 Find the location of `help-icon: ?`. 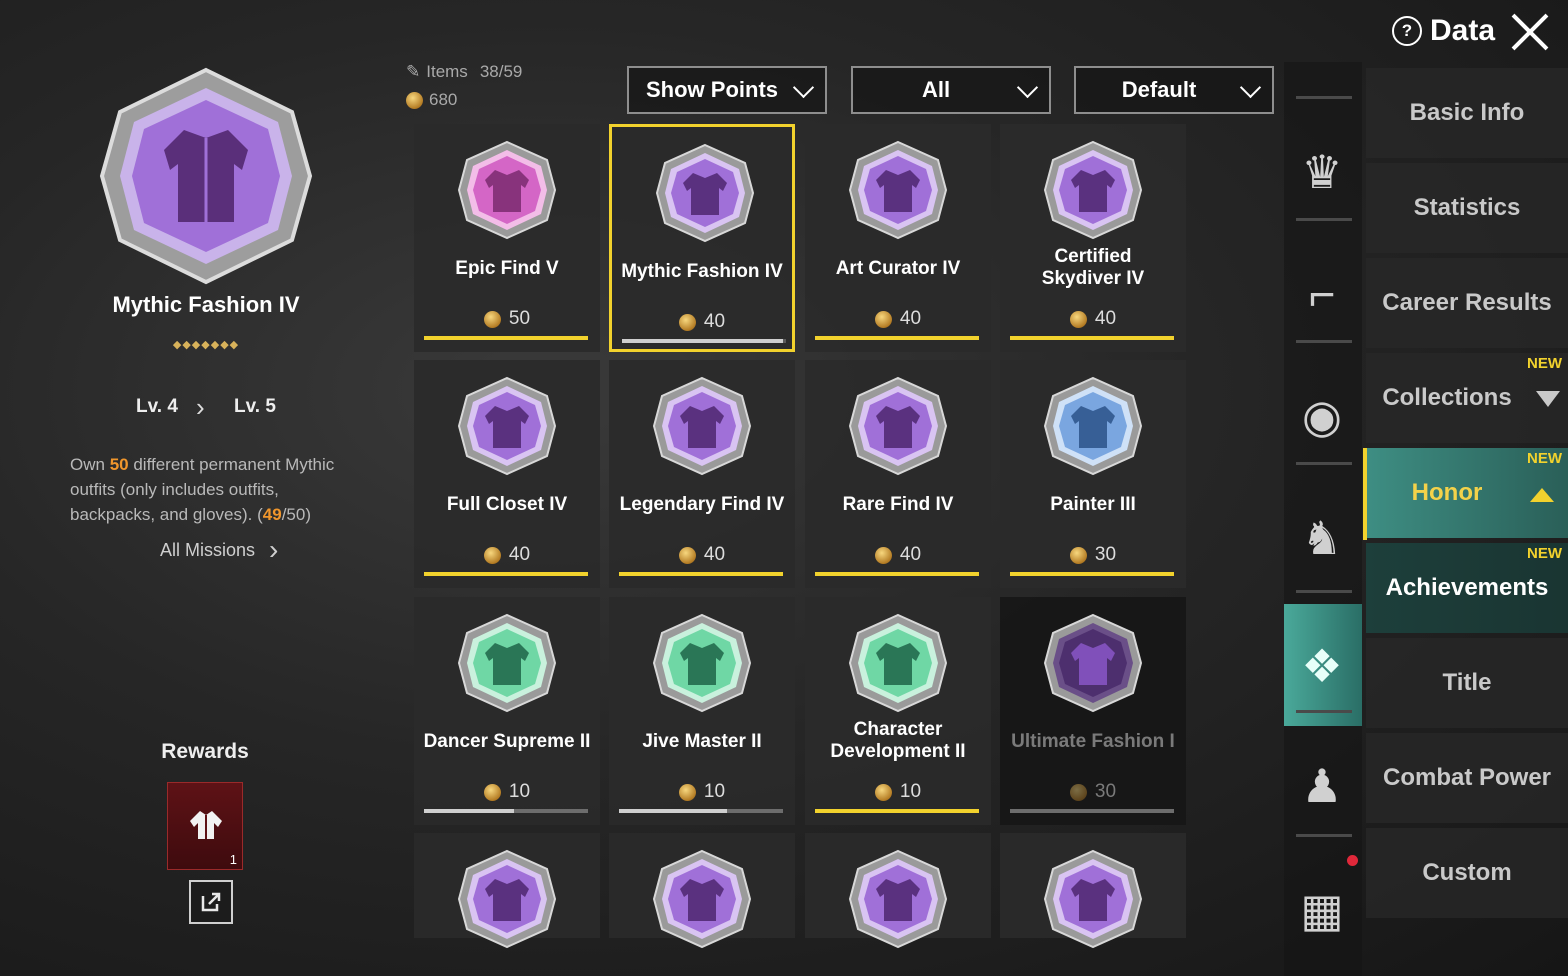

help-icon: ? is located at coordinates (1407, 31).